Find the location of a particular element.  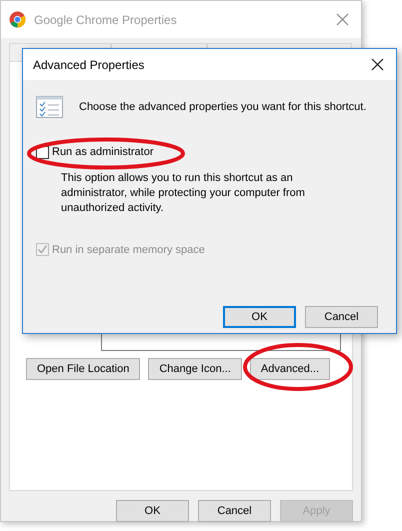

button: Open File Location is located at coordinates (83, 369).